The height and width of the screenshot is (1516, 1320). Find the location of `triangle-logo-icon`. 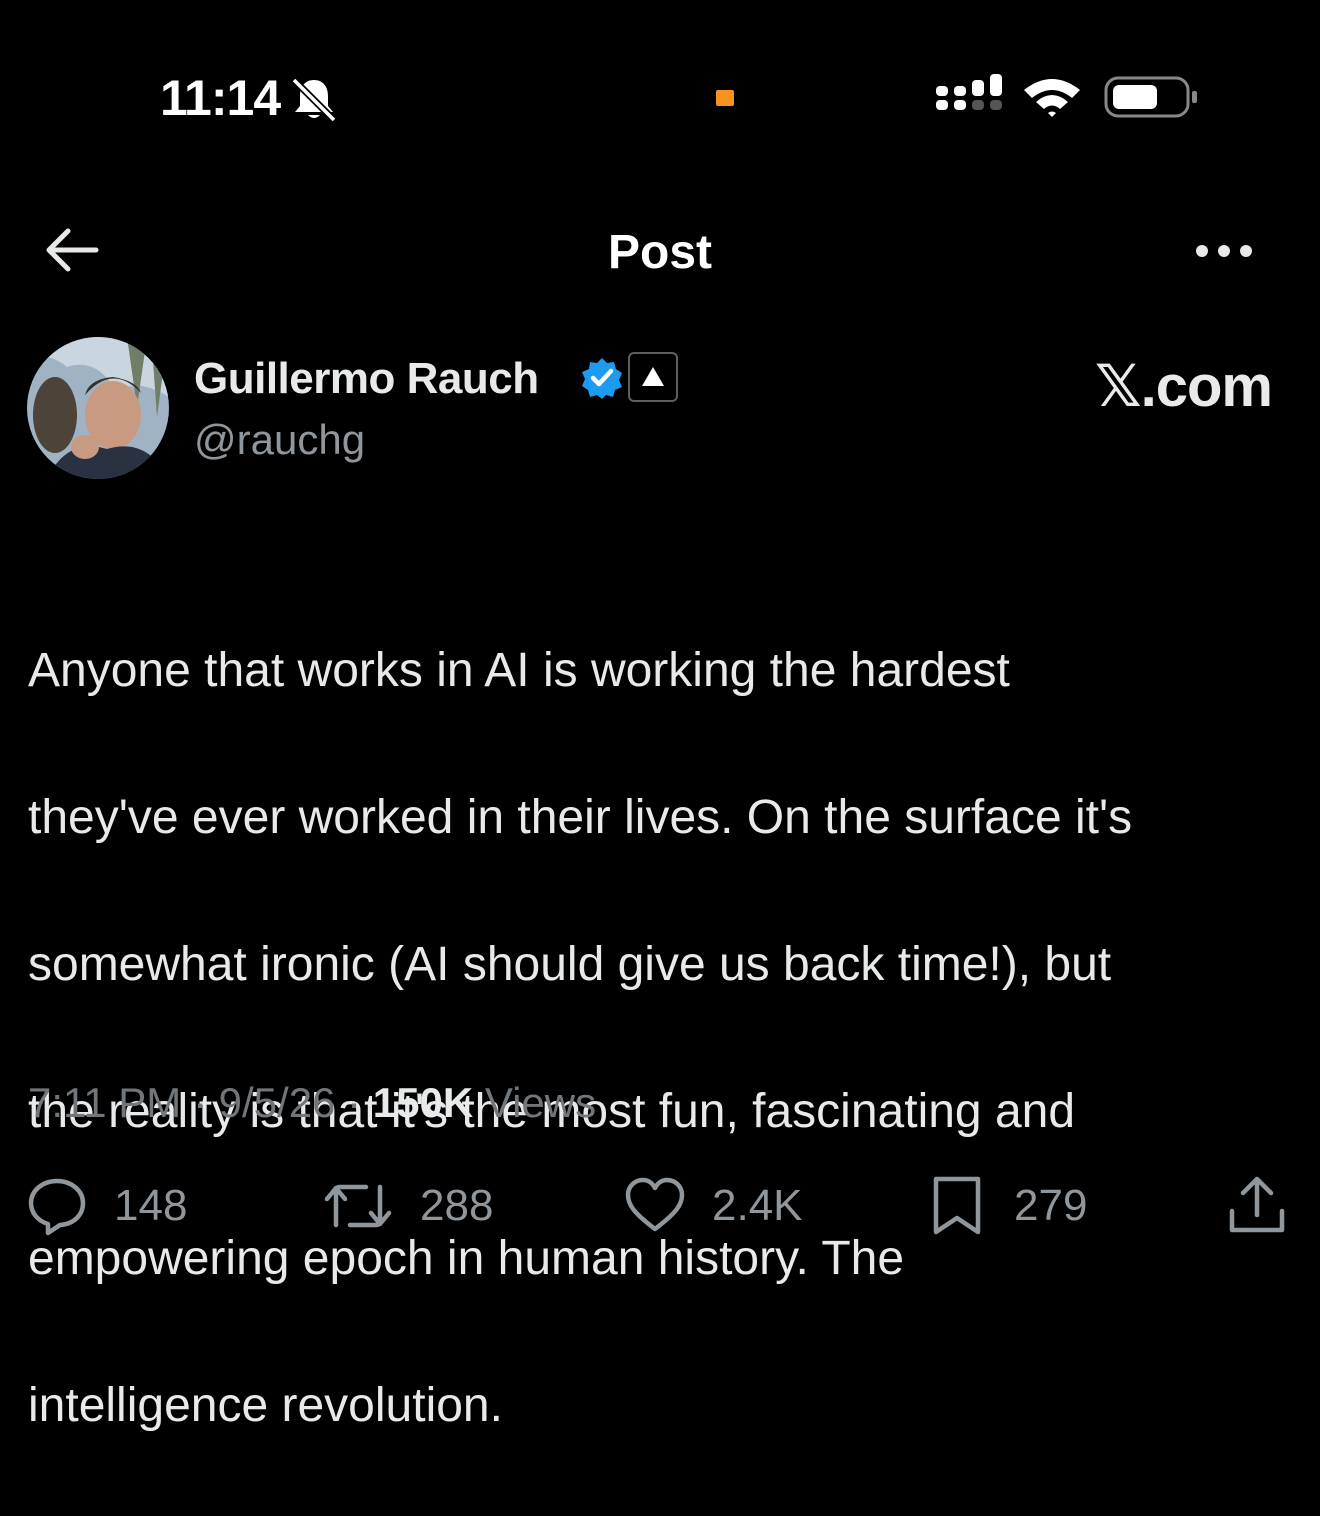

triangle-logo-icon is located at coordinates (653, 376).